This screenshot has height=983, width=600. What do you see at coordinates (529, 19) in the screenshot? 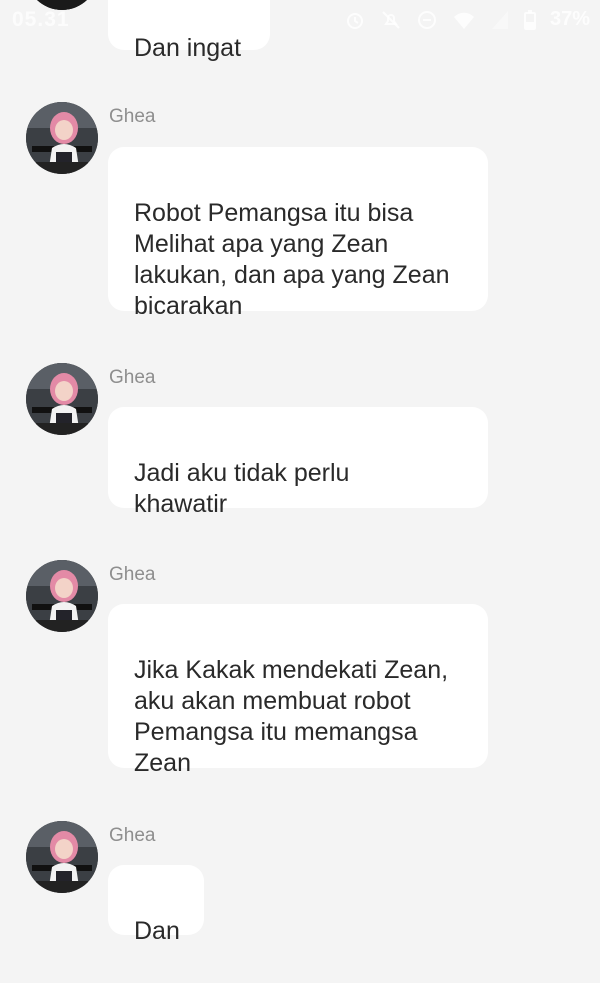
I see `battery-icon` at bounding box center [529, 19].